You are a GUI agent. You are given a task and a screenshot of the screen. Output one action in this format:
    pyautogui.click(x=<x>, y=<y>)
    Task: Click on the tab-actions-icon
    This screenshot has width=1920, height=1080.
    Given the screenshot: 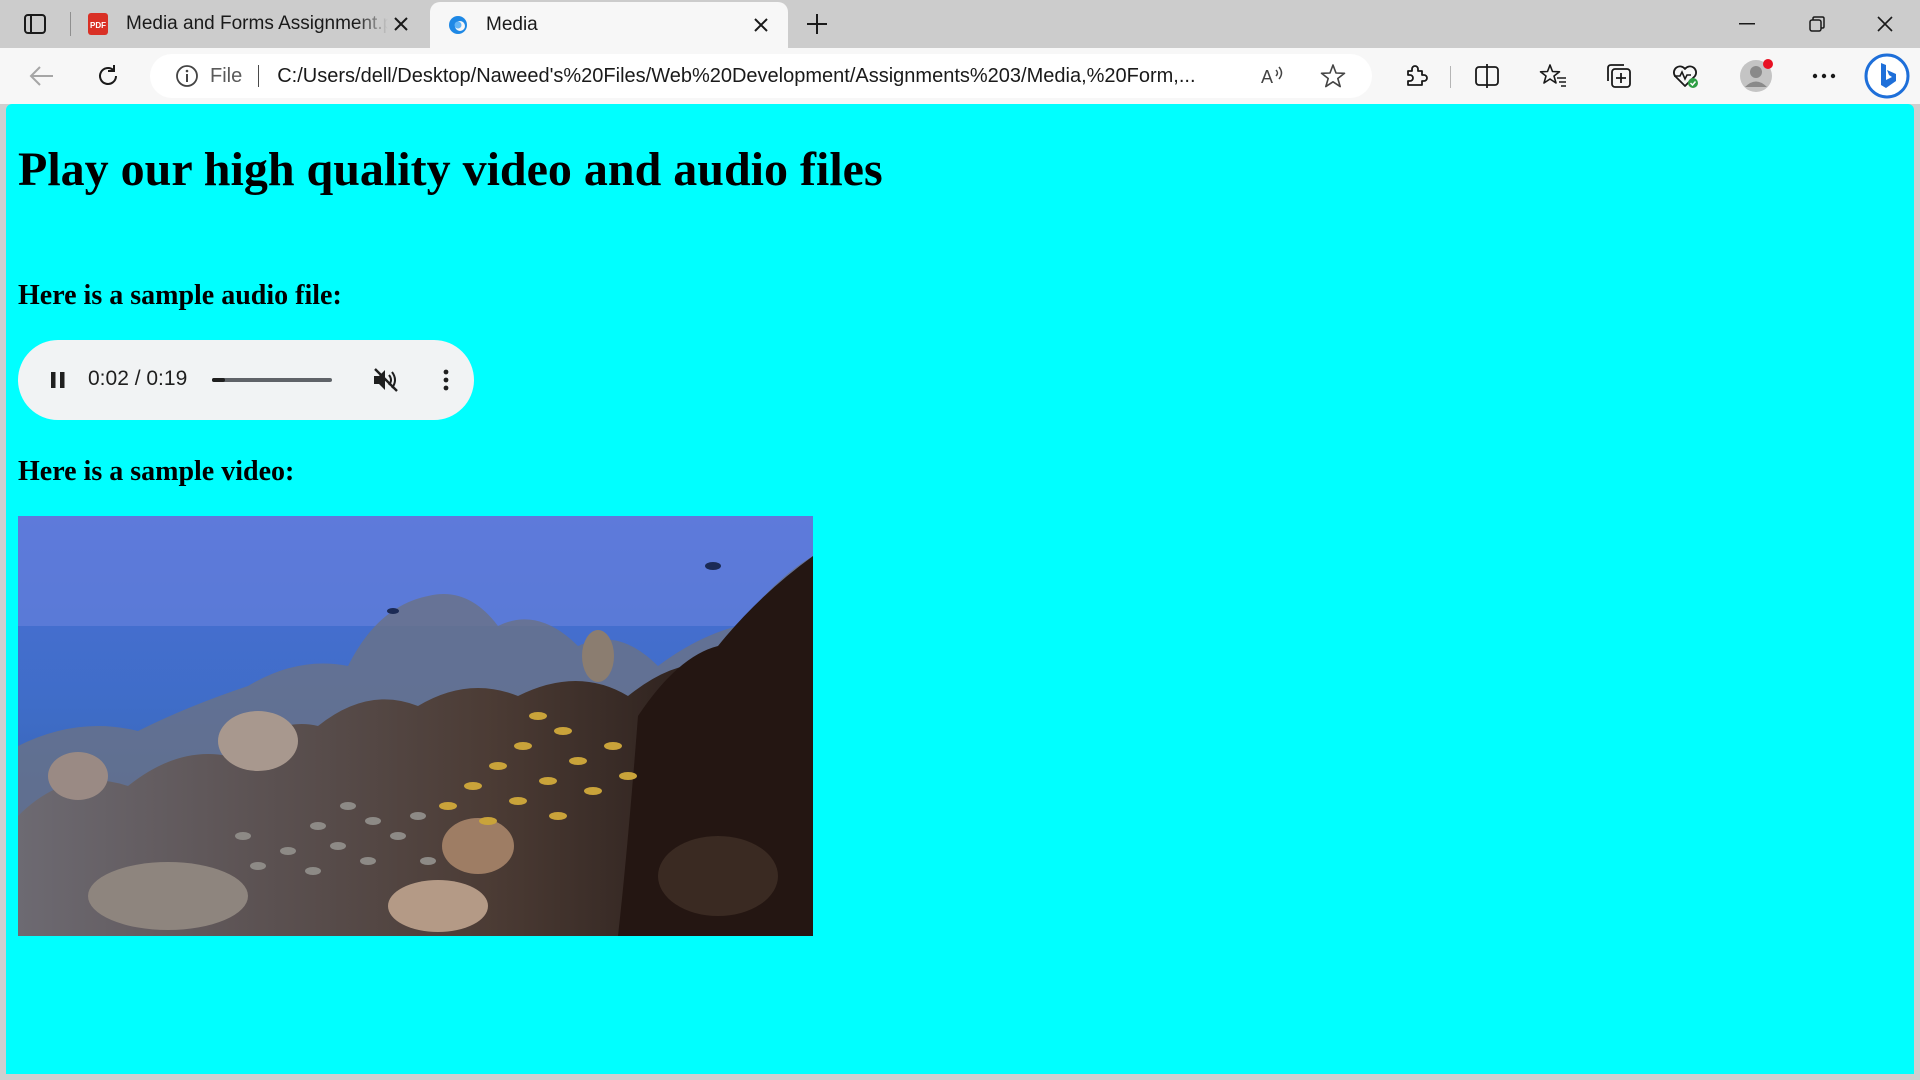 What is the action you would take?
    pyautogui.click(x=35, y=24)
    